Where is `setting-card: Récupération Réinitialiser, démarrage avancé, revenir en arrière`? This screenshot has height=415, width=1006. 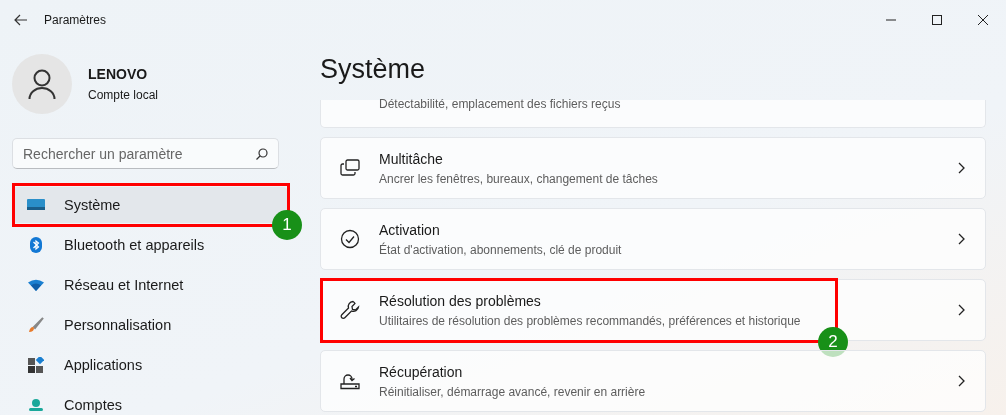 setting-card: Récupération Réinitialiser, démarrage avancé, revenir en arrière is located at coordinates (653, 381).